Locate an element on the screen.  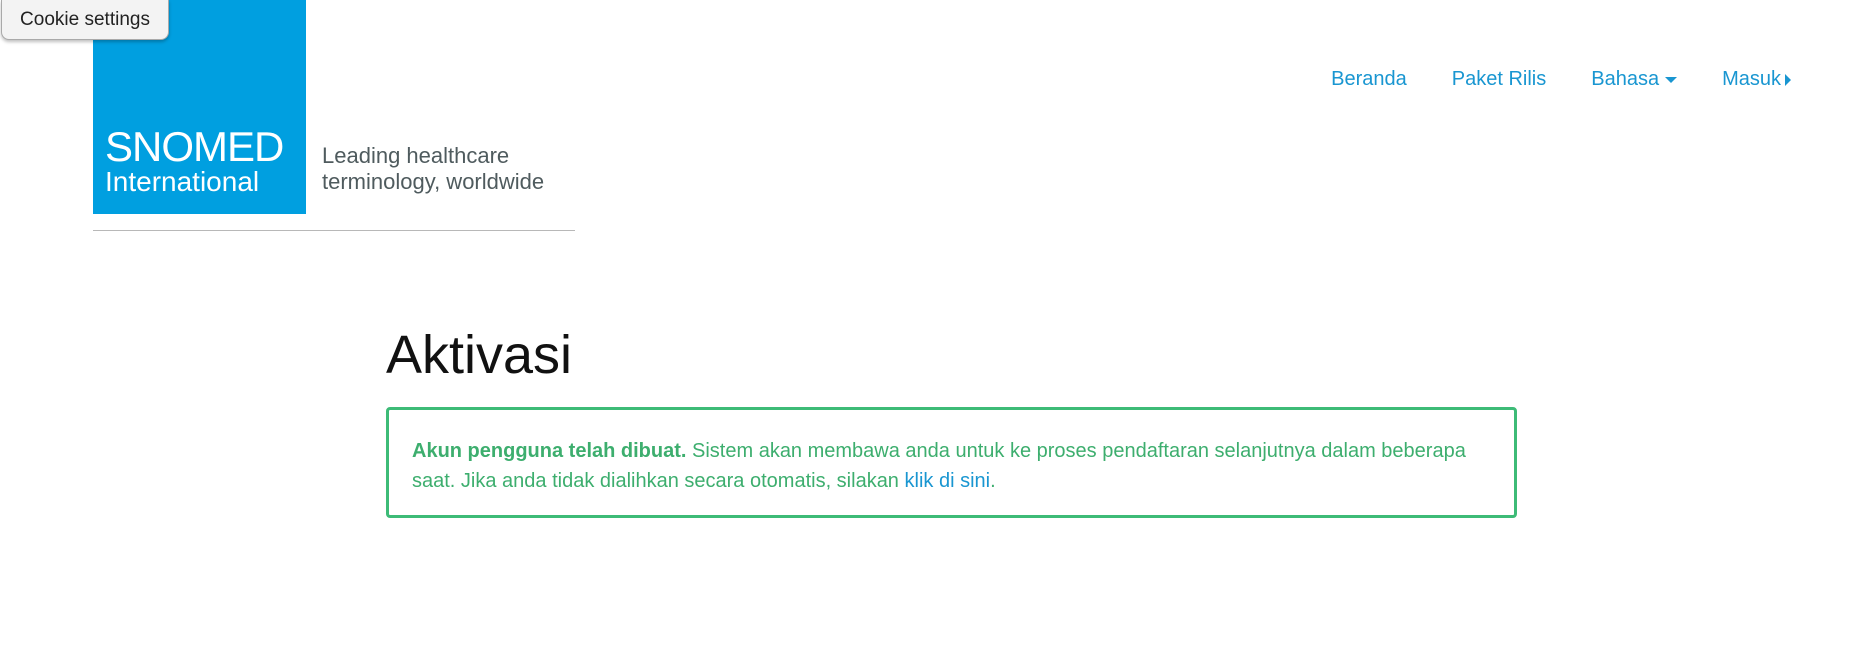
caret-down-icon is located at coordinates (1671, 79).